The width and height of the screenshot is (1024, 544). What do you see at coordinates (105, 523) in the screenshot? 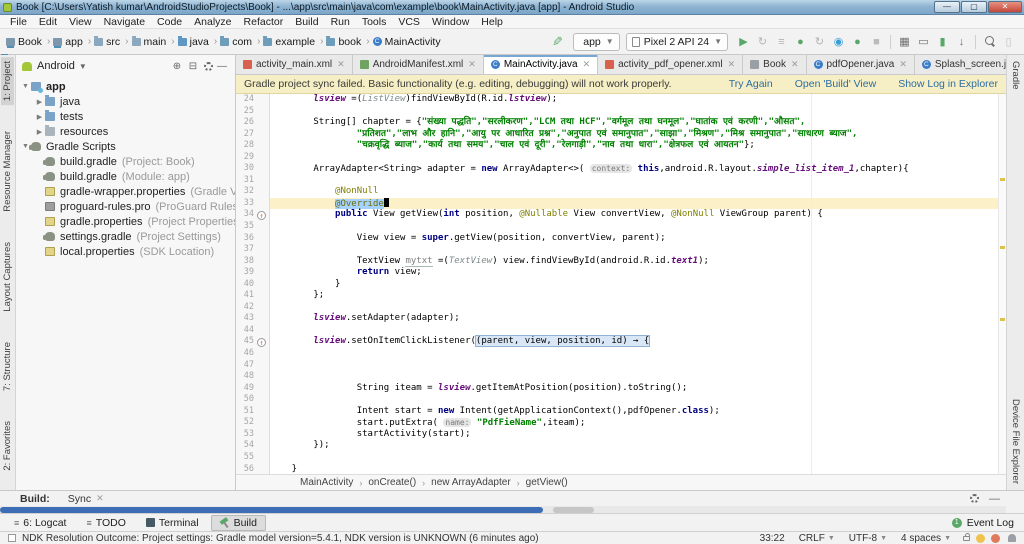
I see `tool-window-button-todo: ≡ TODO` at bounding box center [105, 523].